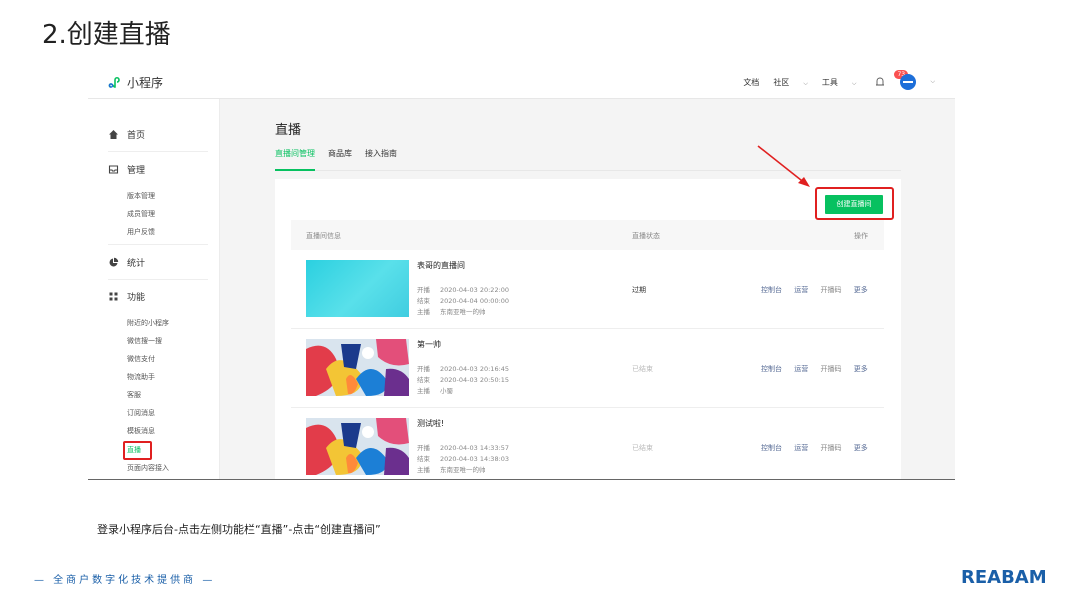  What do you see at coordinates (429, 344) in the screenshot?
I see `room-name: 第一帅` at bounding box center [429, 344].